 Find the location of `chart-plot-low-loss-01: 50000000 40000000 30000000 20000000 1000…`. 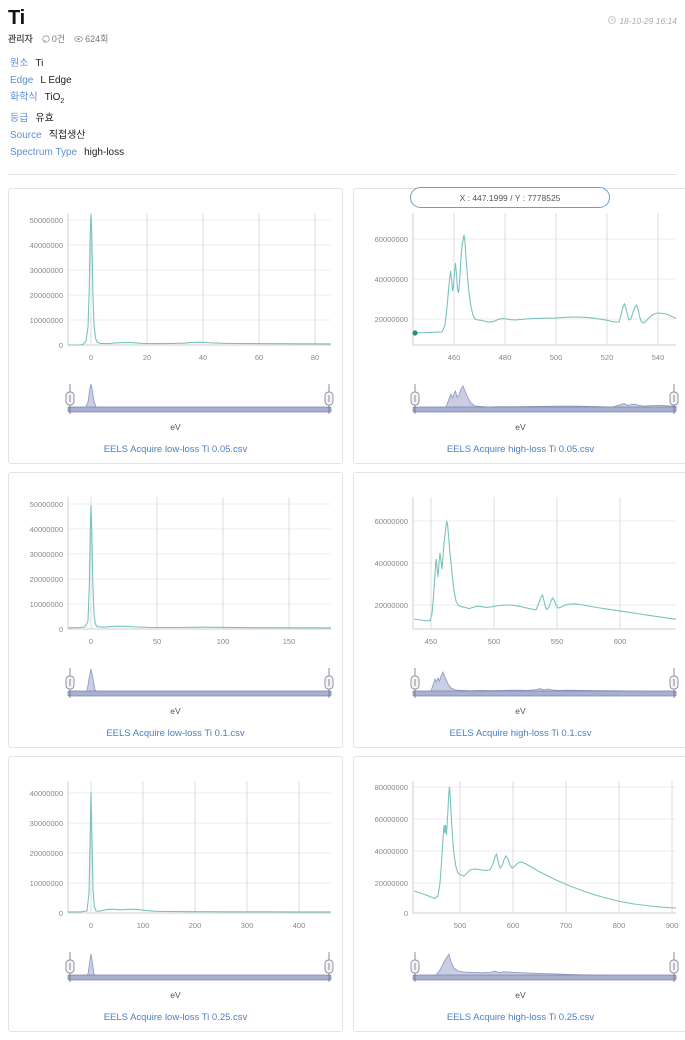

chart-plot-low-loss-01: 50000000 40000000 30000000 20000000 1000… is located at coordinates (175, 571).